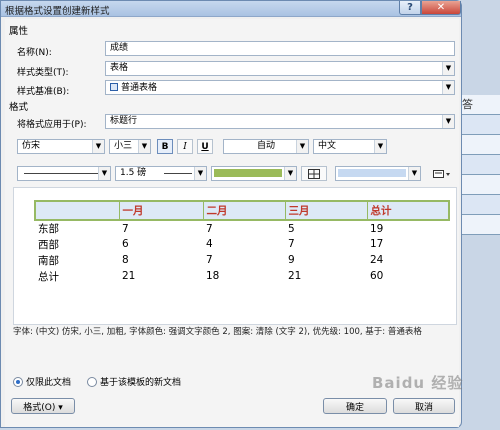  Describe the element at coordinates (242, 260) in the screenshot. I see `table-row: 南部 8 7 9 24` at that location.